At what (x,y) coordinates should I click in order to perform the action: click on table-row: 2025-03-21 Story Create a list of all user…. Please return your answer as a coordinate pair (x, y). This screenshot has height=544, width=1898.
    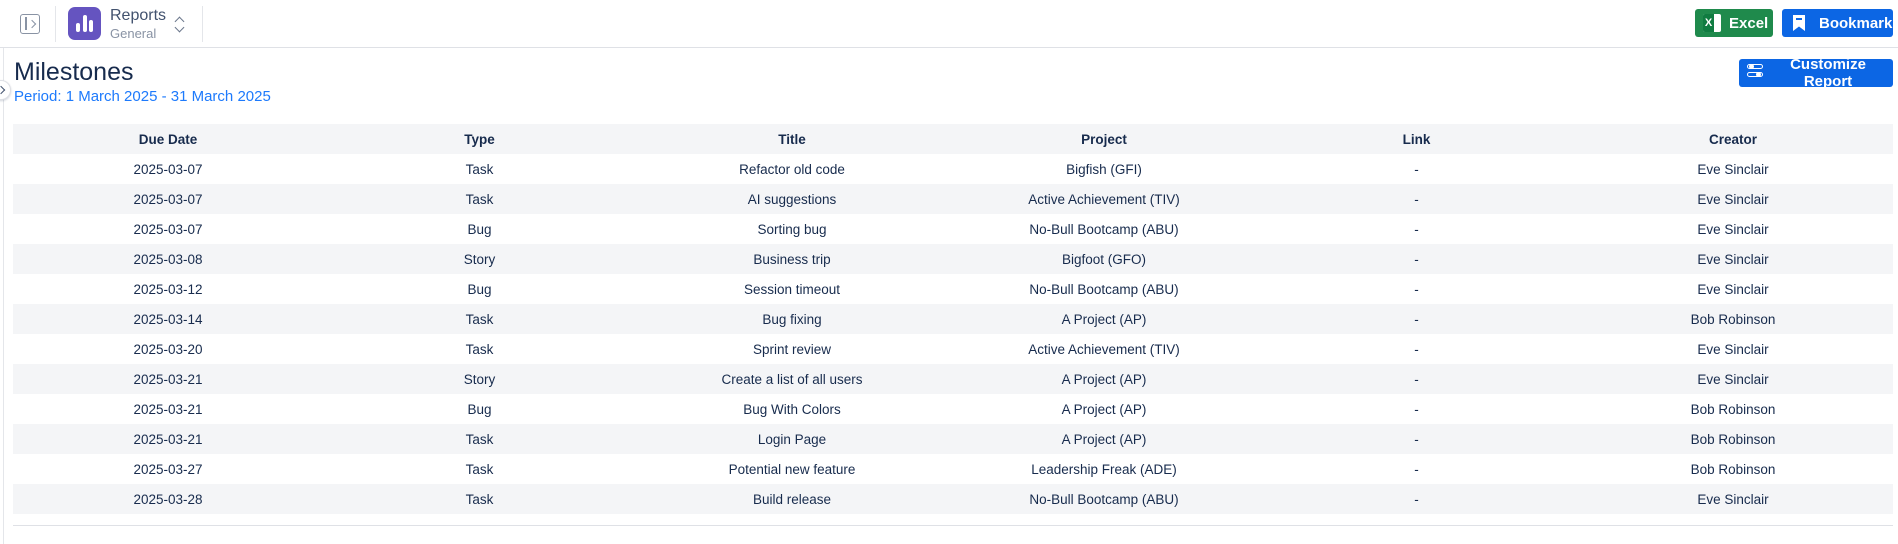
    Looking at the image, I should click on (953, 379).